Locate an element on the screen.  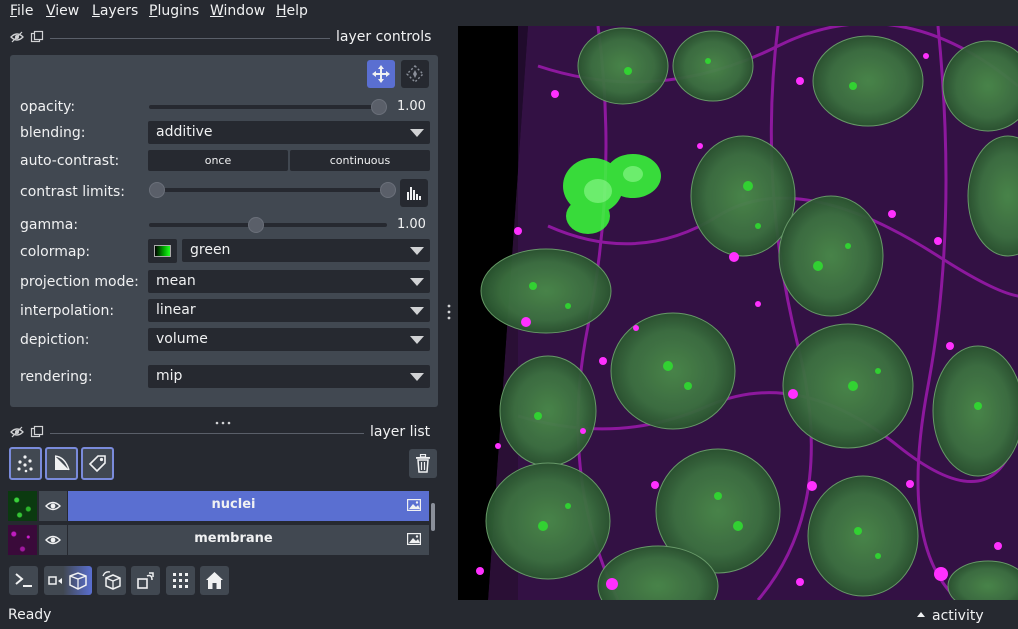
layer-controls-titlebar: layer controls is located at coordinates (223, 38).